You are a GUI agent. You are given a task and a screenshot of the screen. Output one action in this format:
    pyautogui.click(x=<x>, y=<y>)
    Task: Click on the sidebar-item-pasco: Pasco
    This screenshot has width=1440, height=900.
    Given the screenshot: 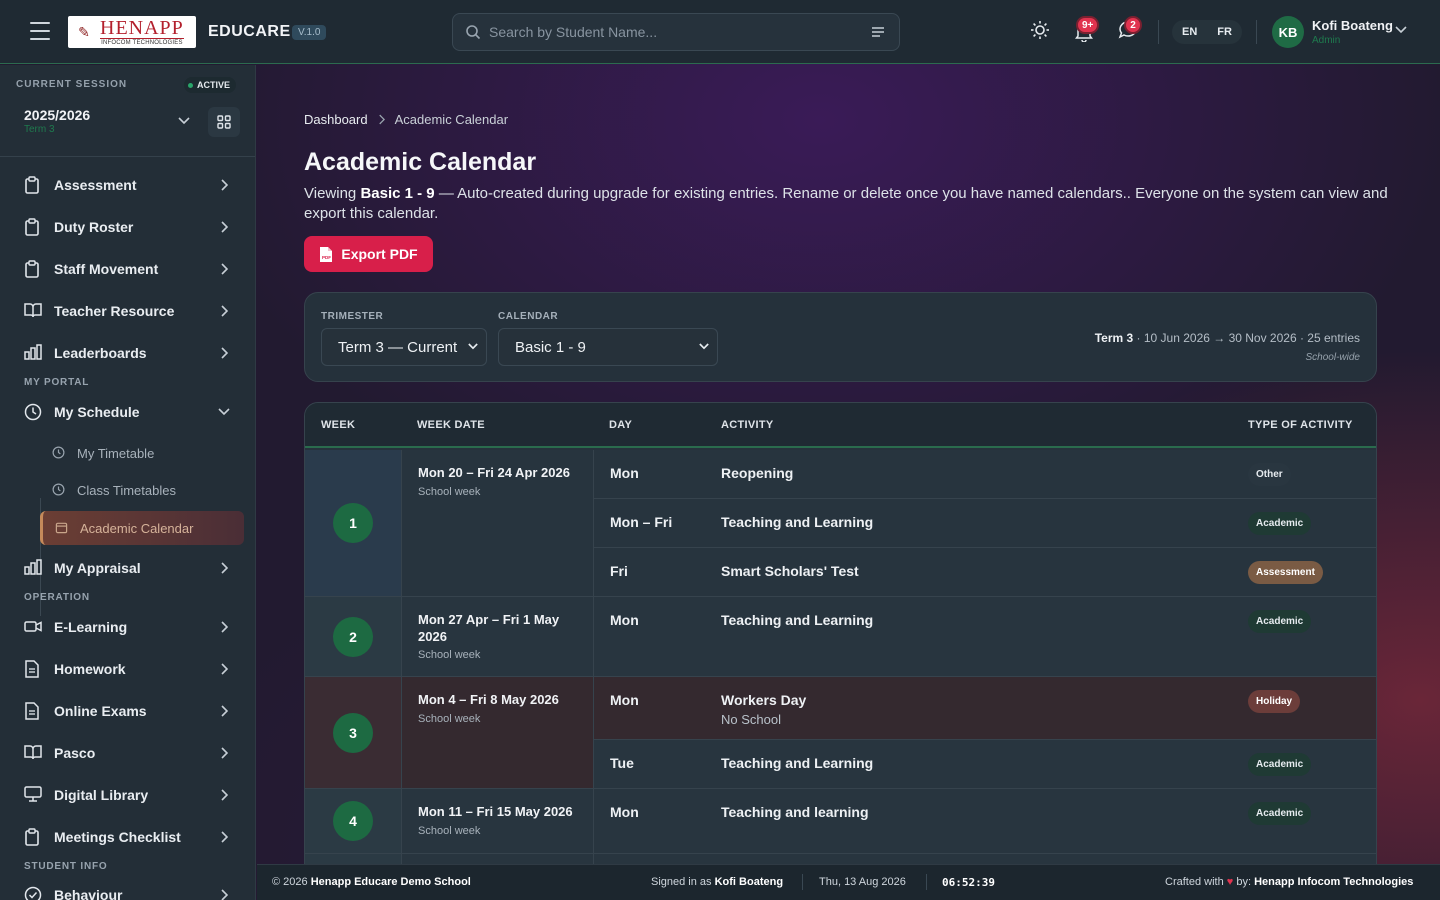 What is the action you would take?
    pyautogui.click(x=127, y=753)
    